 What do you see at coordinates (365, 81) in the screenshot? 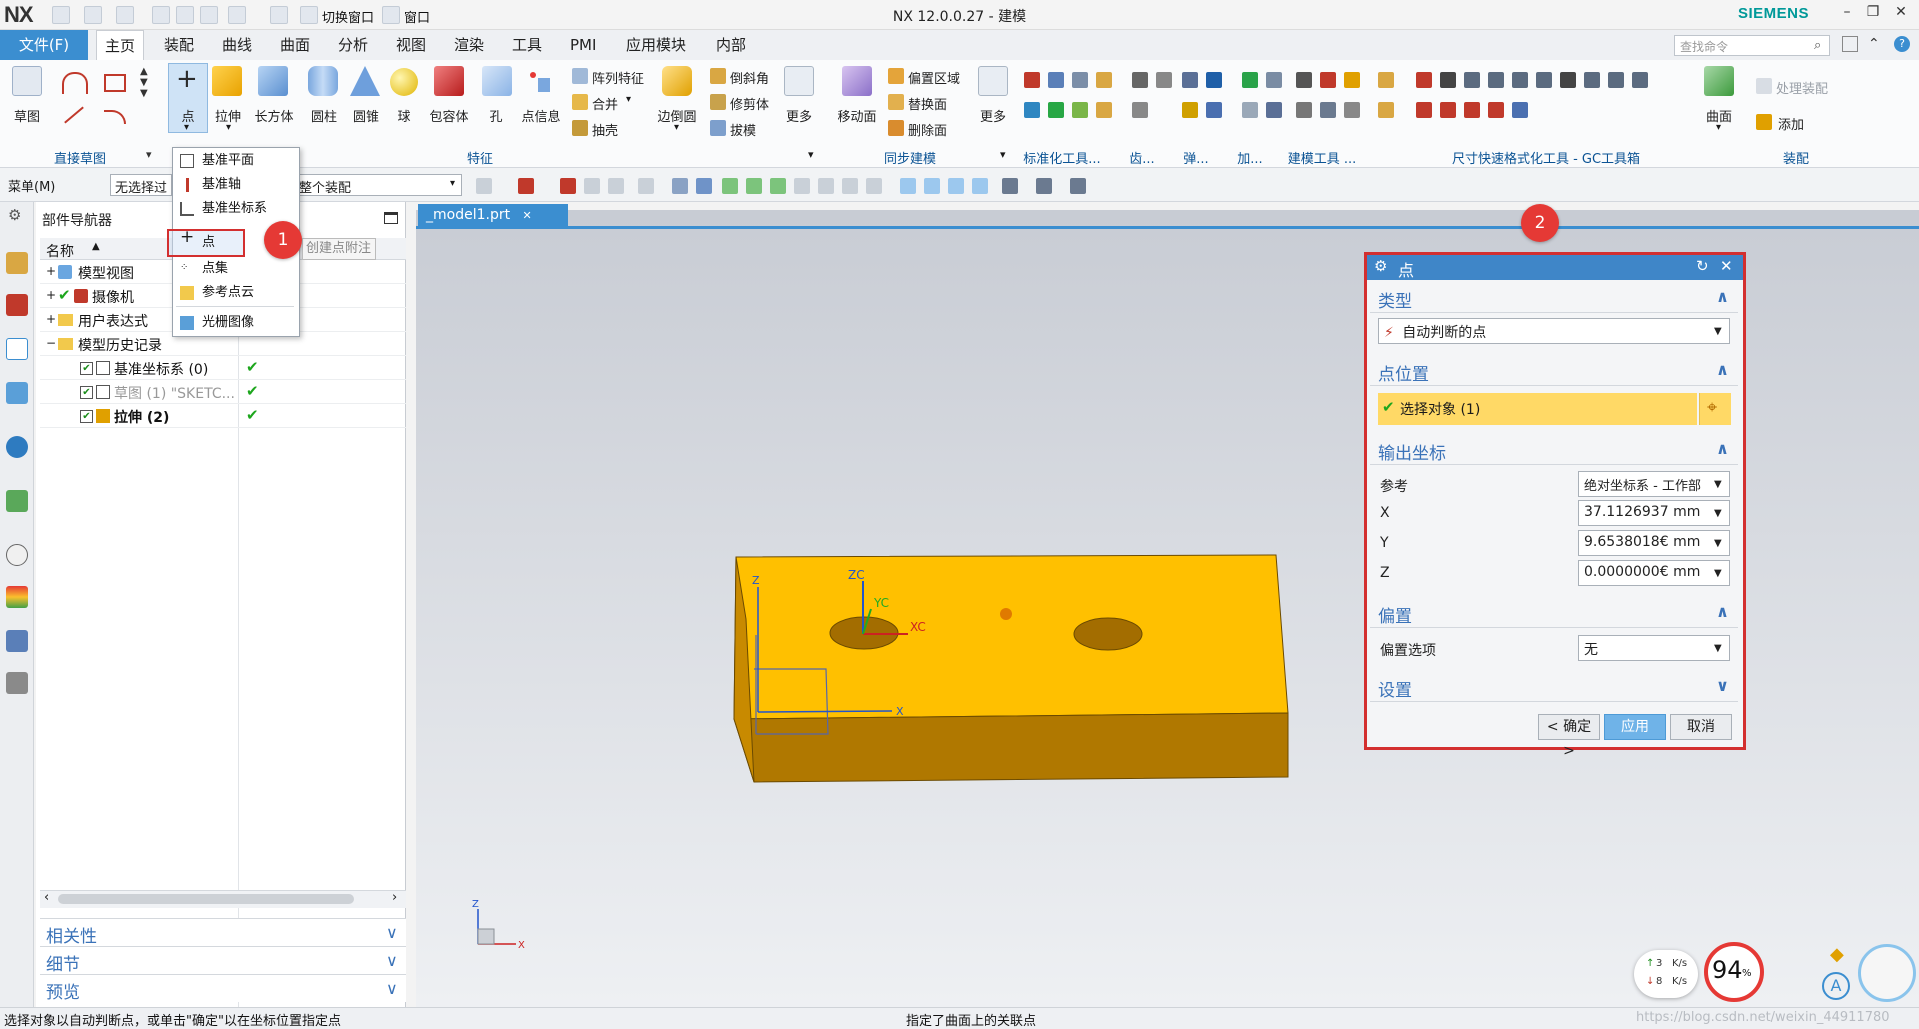
I see `cone-icon` at bounding box center [365, 81].